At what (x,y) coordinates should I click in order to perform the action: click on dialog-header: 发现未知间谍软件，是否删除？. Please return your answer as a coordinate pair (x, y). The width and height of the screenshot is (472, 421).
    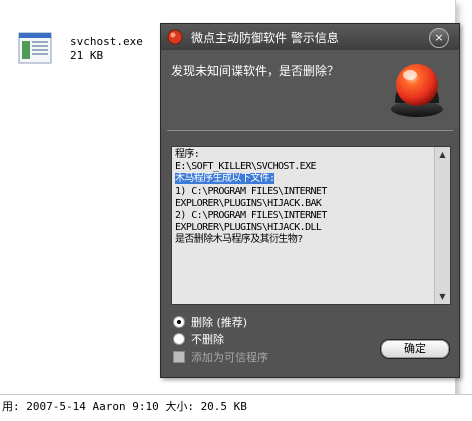
    Looking at the image, I should click on (310, 90).